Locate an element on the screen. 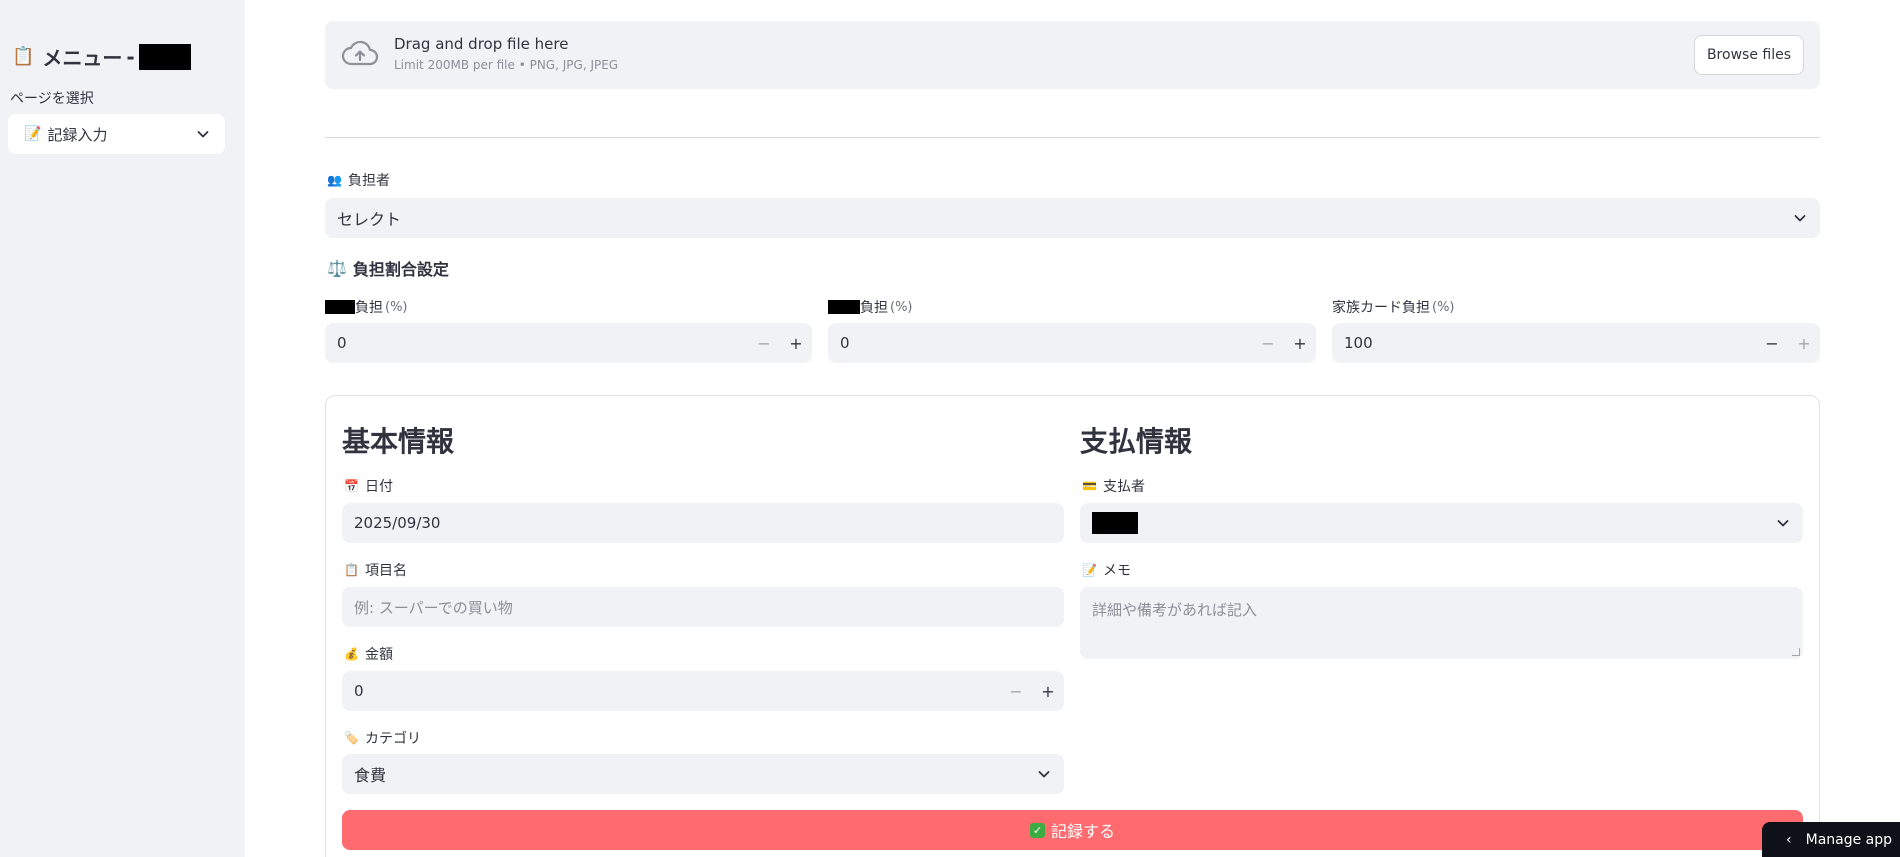 The width and height of the screenshot is (1900, 857). credit-card-icon: 💳 is located at coordinates (1089, 486).